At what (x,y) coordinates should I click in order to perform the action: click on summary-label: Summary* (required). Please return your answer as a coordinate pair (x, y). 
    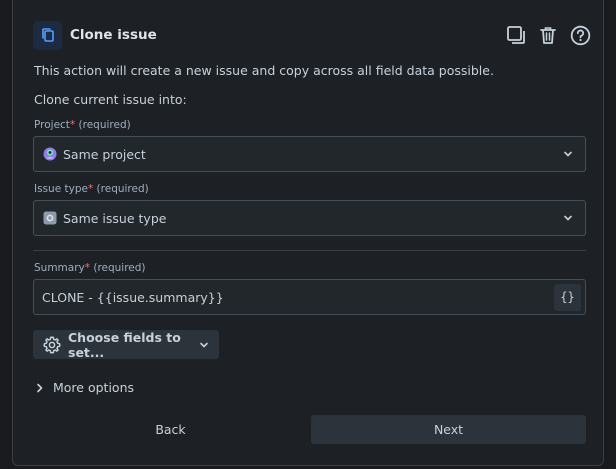
    Looking at the image, I should click on (90, 268).